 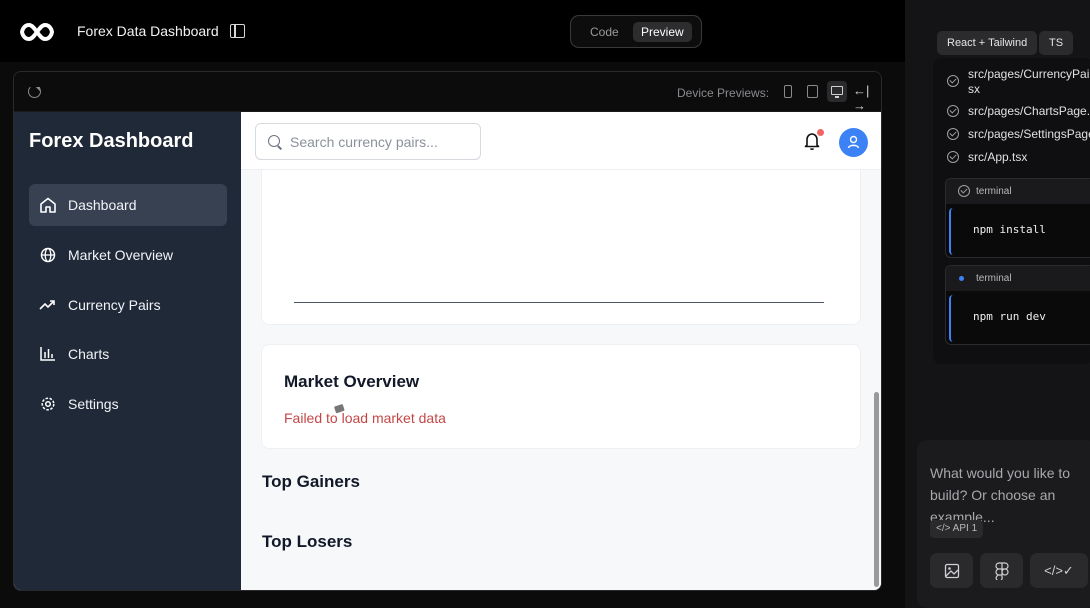 I want to click on terminal-command: npm run dev, so click(x=1009, y=316).